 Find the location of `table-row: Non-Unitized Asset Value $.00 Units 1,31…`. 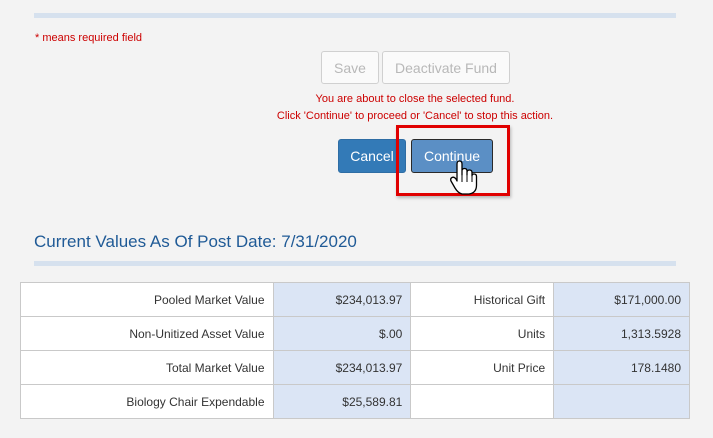

table-row: Non-Unitized Asset Value $.00 Units 1,31… is located at coordinates (355, 333).